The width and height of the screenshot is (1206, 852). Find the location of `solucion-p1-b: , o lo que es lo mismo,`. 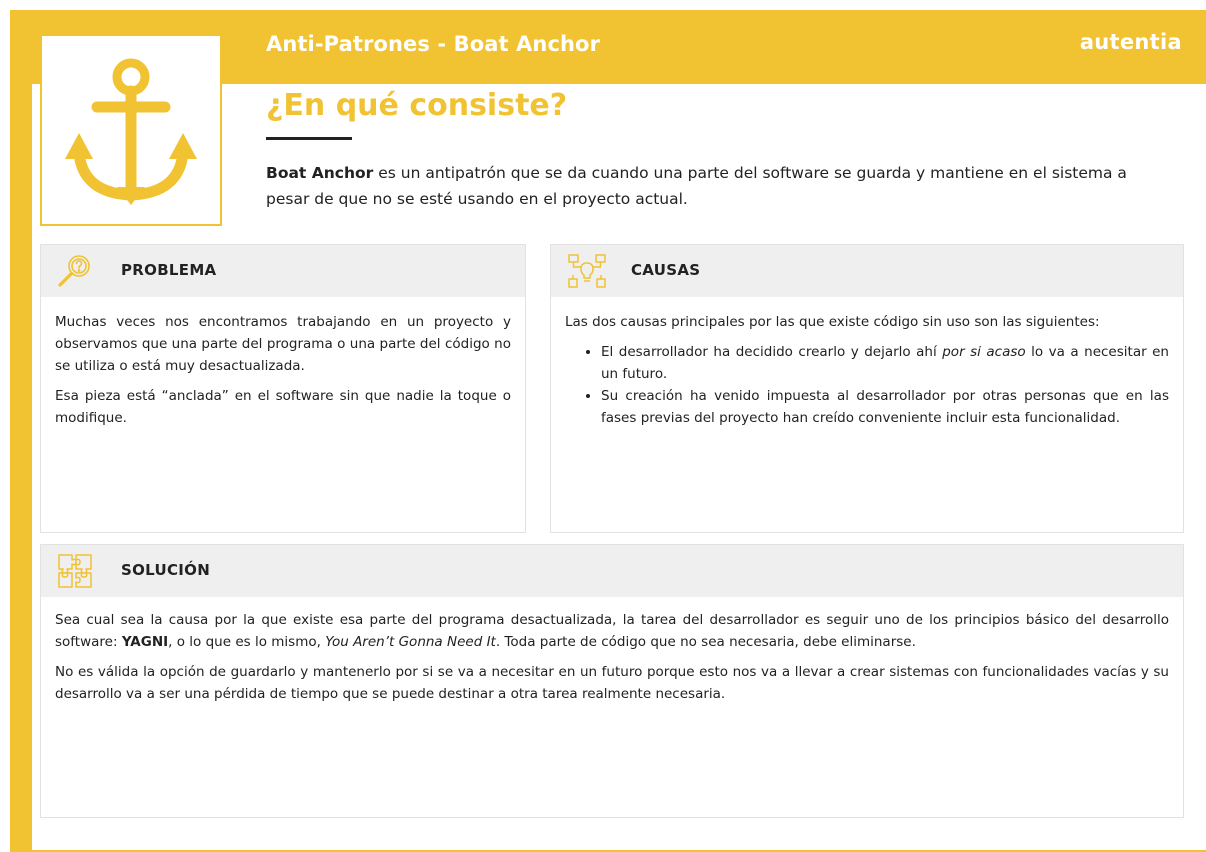

solucion-p1-b: , o lo que es lo mismo, is located at coordinates (247, 642).